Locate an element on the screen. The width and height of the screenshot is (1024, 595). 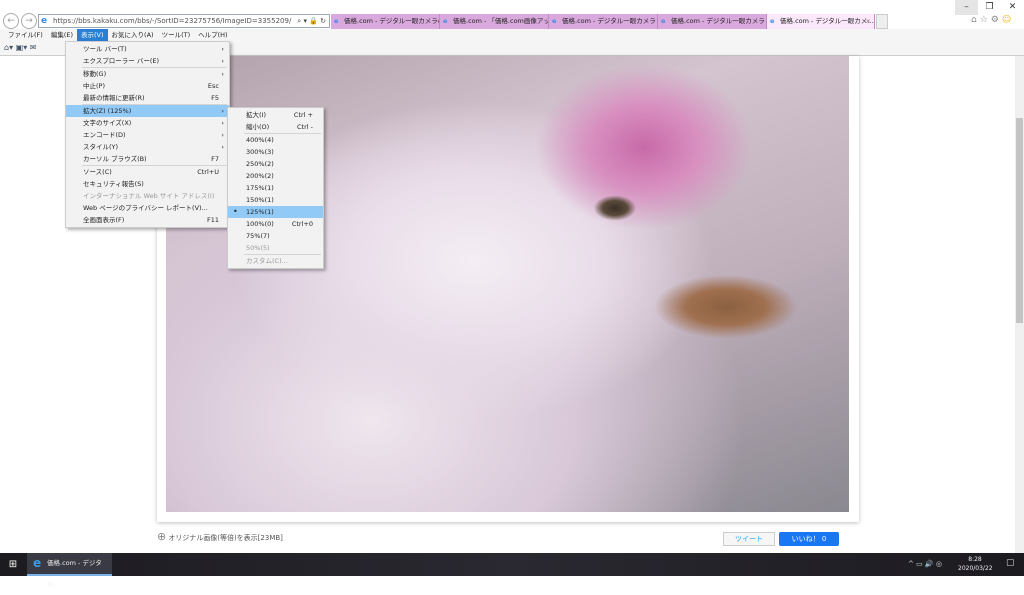
original-image-link: ⊕ オリジナル画像(等倍)を表示[23MB] is located at coordinates (220, 537).